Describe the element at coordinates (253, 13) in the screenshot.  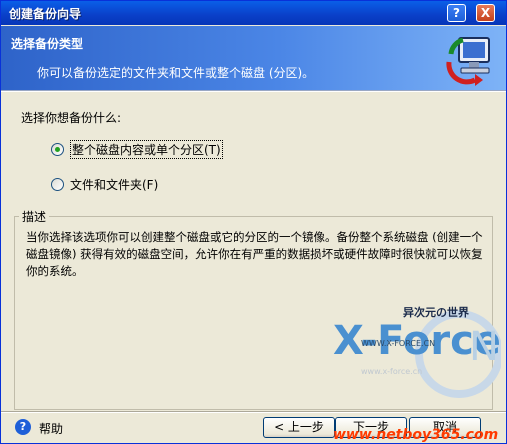
I see `title-bar: 创建备份向导 ? X` at that location.